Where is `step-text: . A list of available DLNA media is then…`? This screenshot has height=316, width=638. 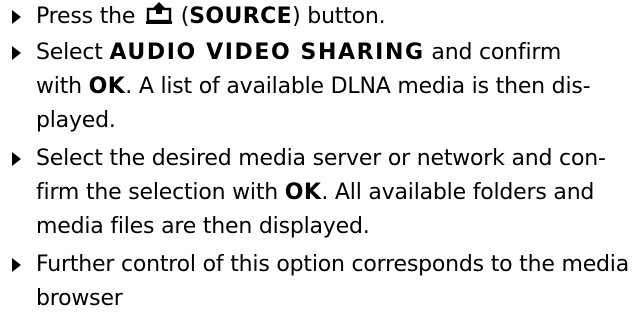 step-text: . A list of available DLNA media is then… is located at coordinates (358, 86).